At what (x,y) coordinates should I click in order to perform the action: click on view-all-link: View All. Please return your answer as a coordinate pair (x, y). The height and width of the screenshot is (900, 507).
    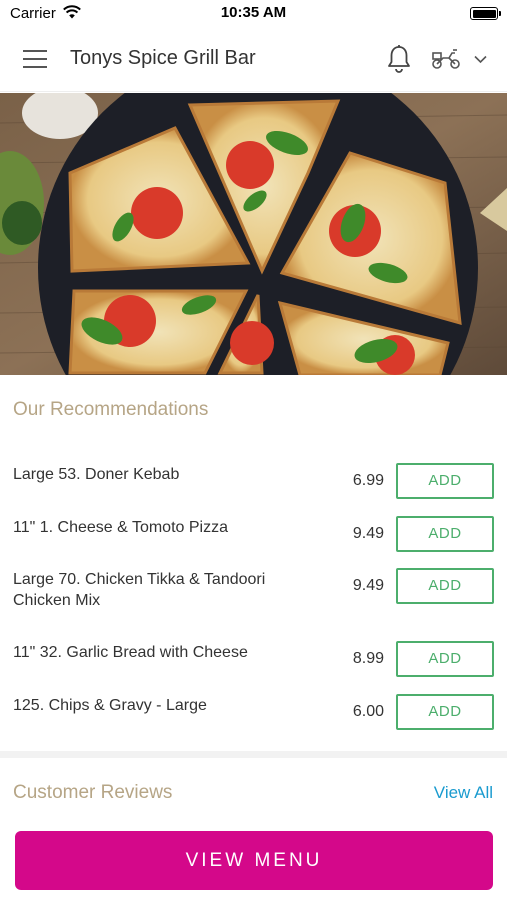
    Looking at the image, I should click on (463, 793).